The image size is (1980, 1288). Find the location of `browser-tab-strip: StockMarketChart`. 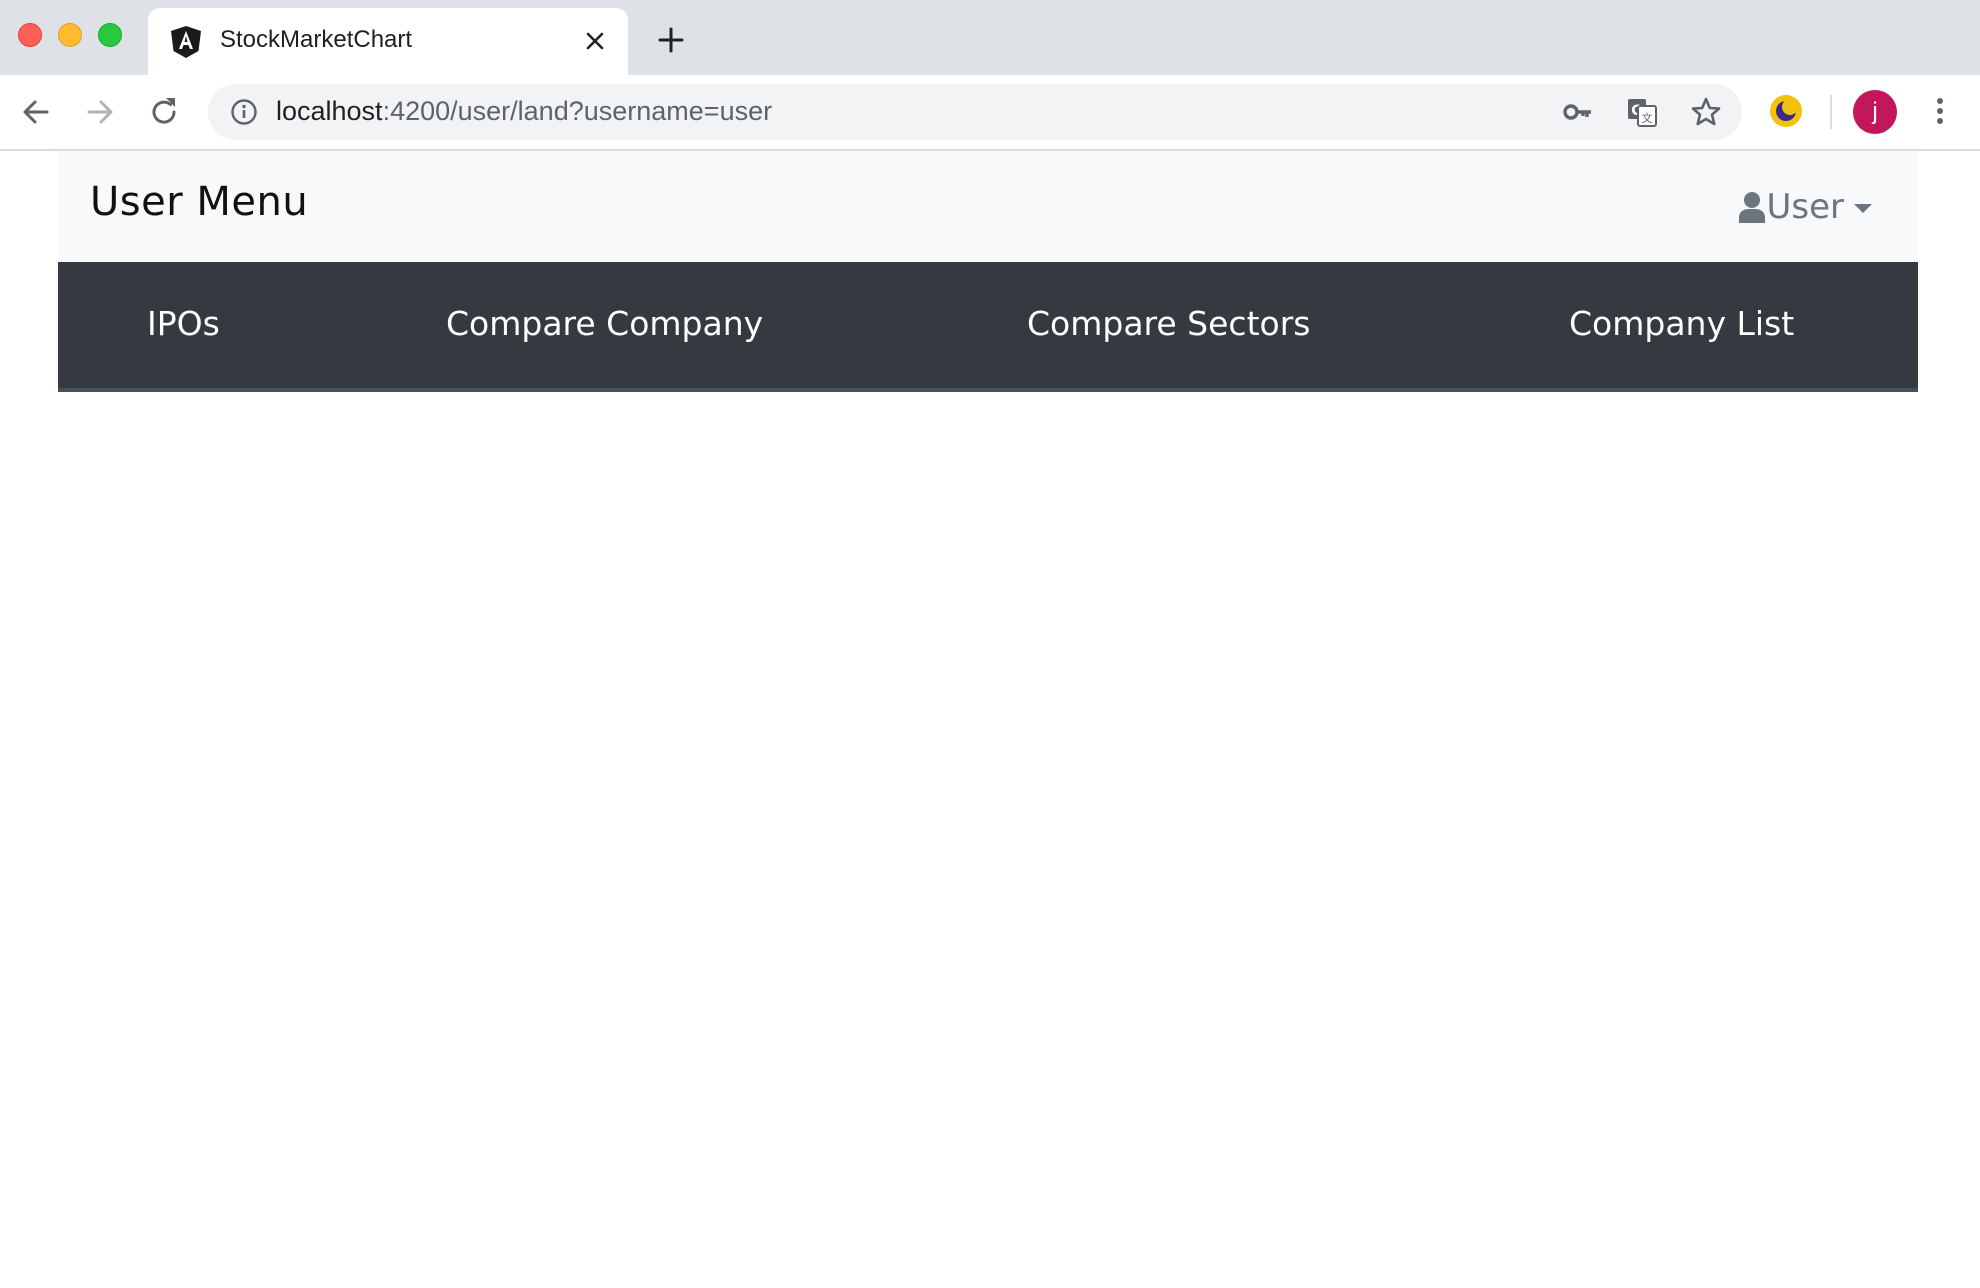

browser-tab-strip: StockMarketChart is located at coordinates (990, 37).